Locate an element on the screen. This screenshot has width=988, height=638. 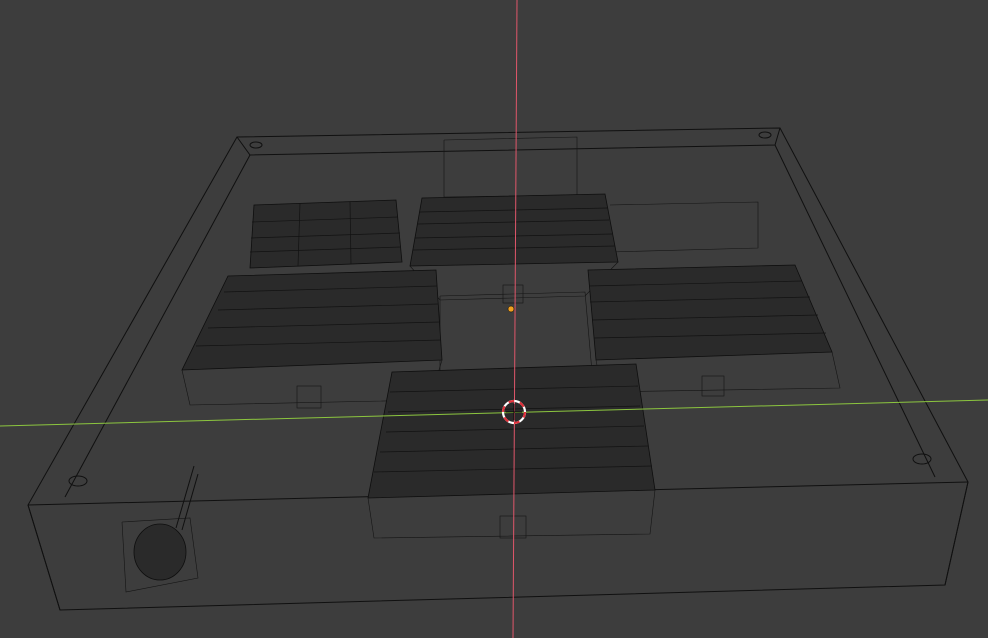
east-wall-box is located at coordinates (684, 227).